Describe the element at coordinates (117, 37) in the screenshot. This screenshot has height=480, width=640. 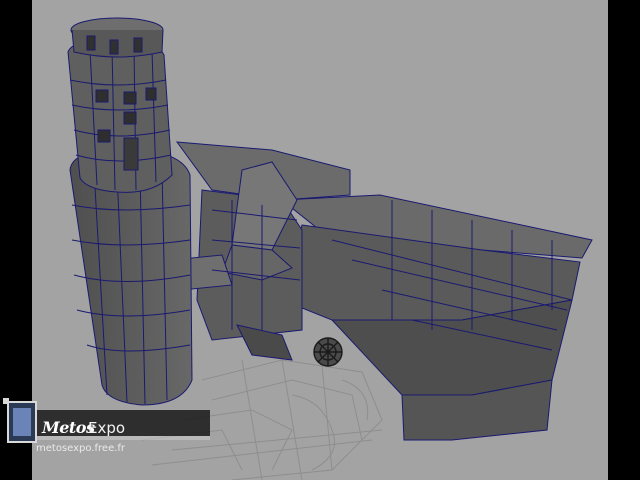
I see `tower-cap` at that location.